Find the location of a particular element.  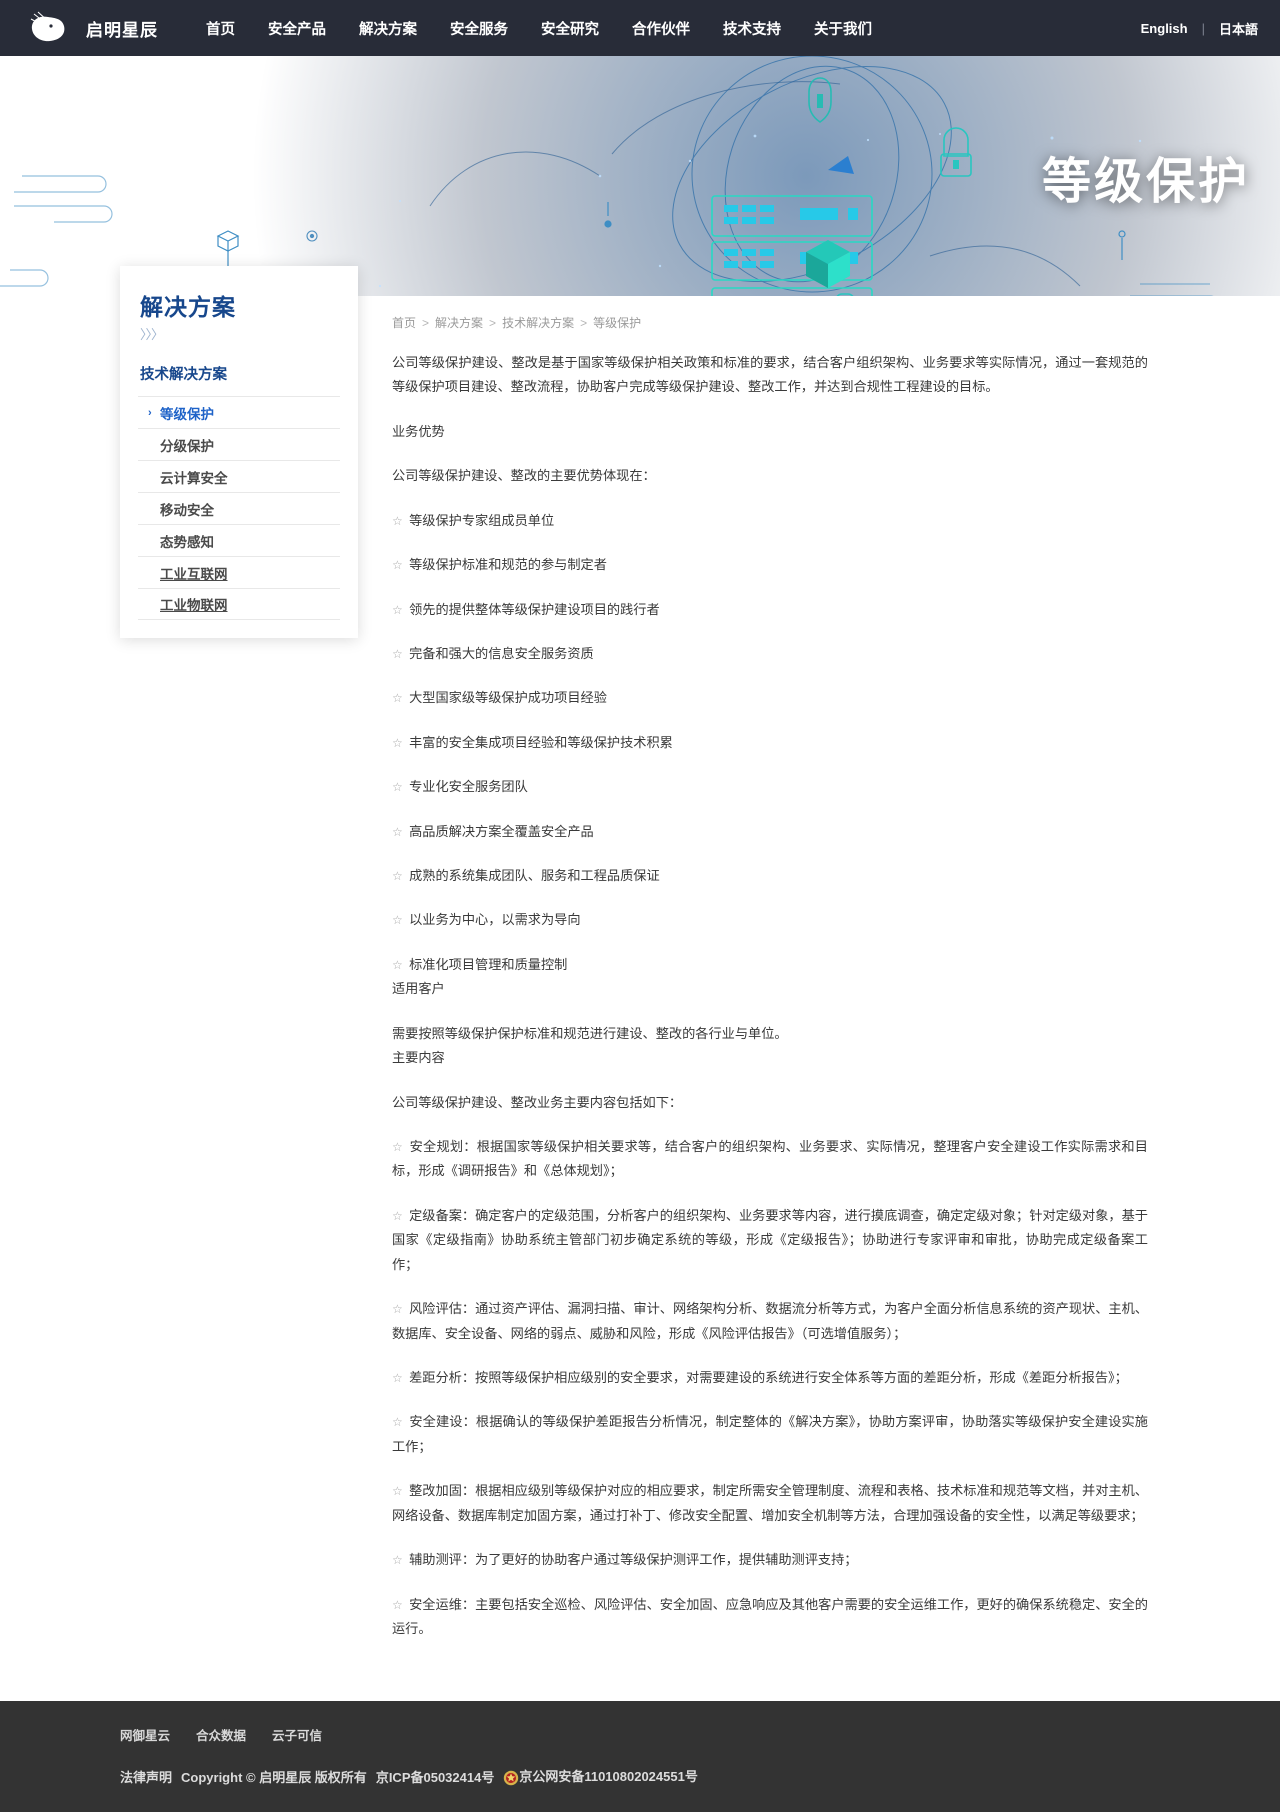

qiminxingchen-logo-icon is located at coordinates (47, 26).